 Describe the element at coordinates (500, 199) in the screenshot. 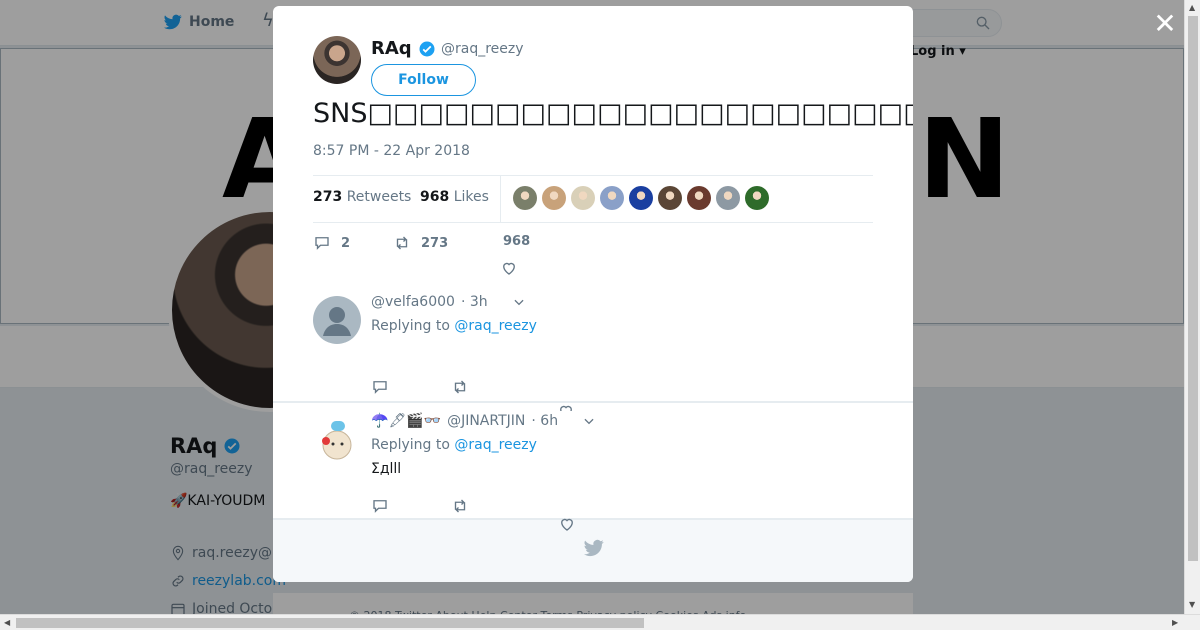

I see `stats-divider` at that location.